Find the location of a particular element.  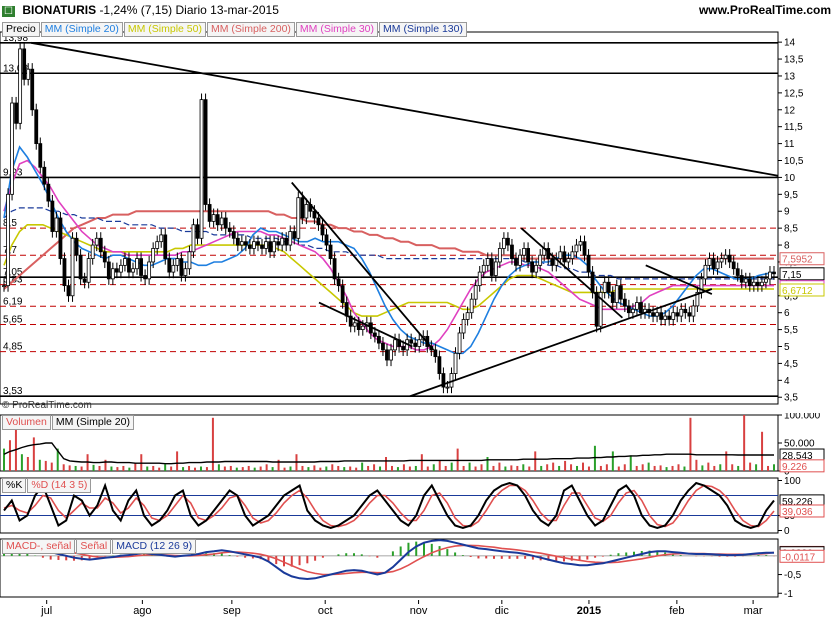

stochastic-chart: 03010059,22639,036 is located at coordinates (417, 506).